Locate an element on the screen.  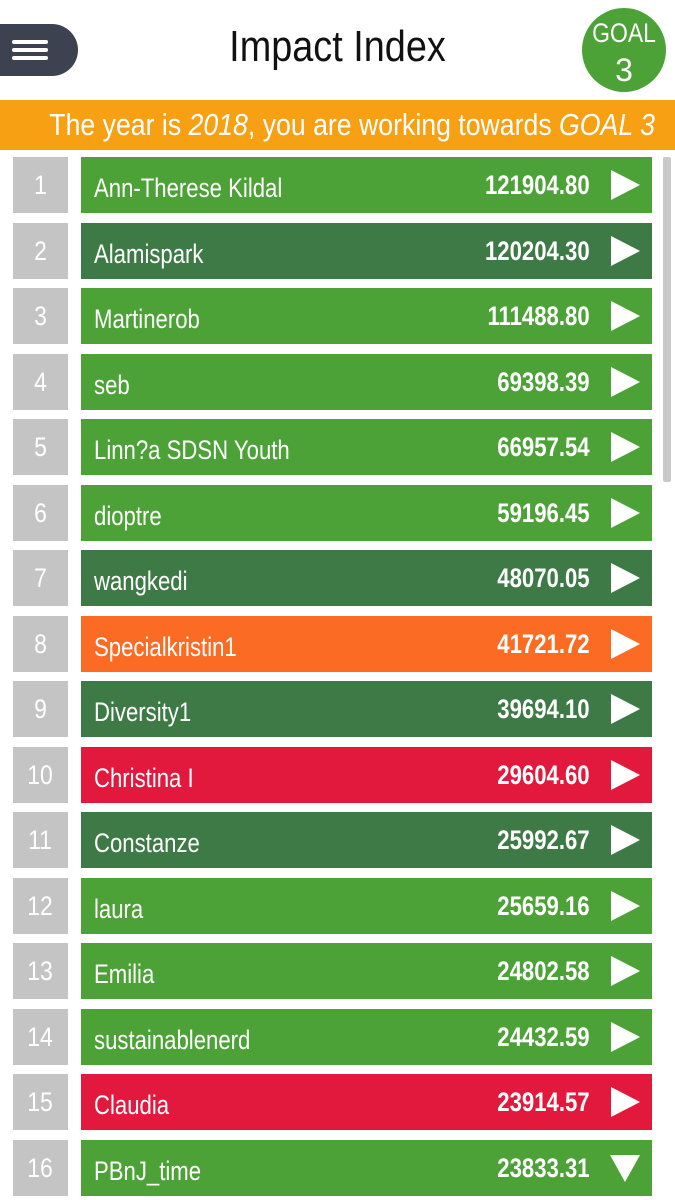
rank-box: 8 is located at coordinates (40, 643).